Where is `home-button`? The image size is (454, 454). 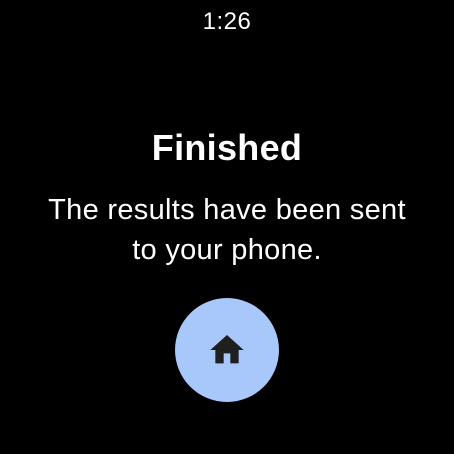 home-button is located at coordinates (227, 350).